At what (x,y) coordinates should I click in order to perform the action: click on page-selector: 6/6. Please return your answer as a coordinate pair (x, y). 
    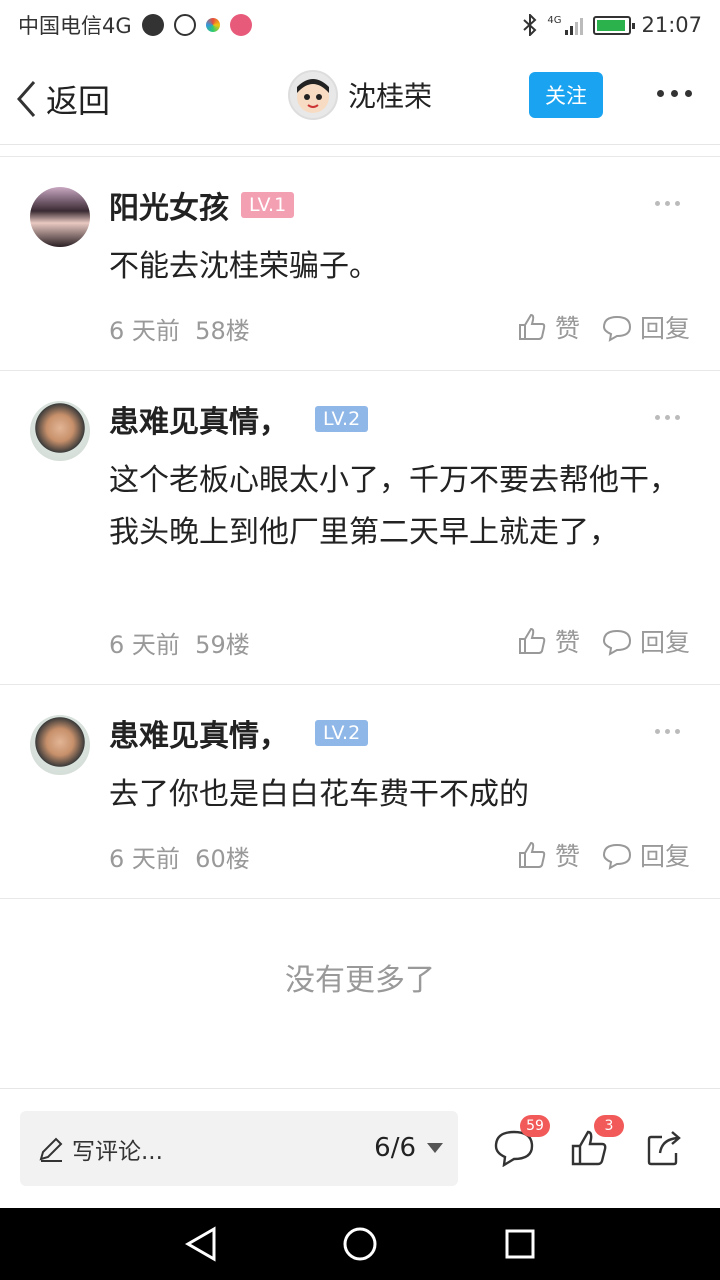
    Looking at the image, I should click on (409, 1148).